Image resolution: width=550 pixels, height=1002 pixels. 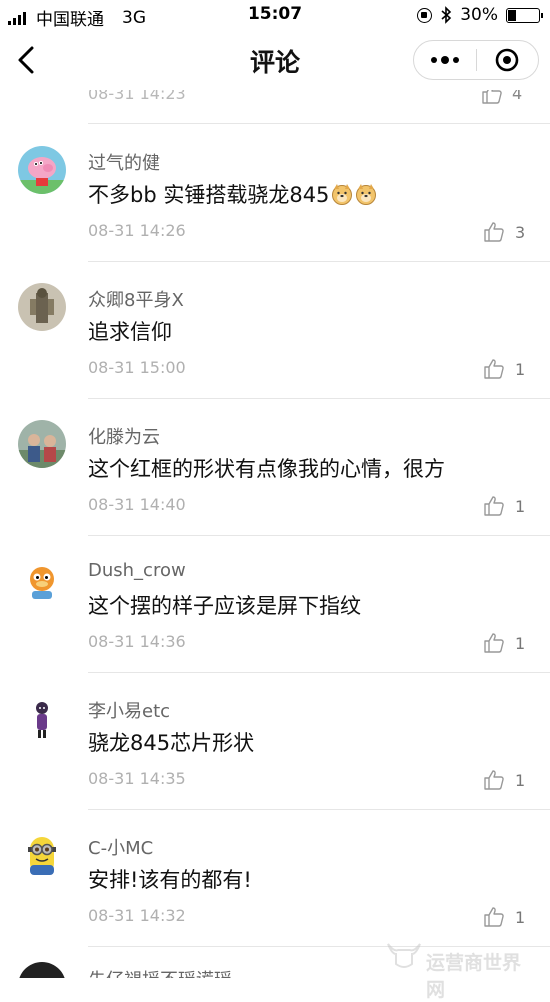 I want to click on status-bar: 中国联通 3G 15:07 30%, so click(x=275, y=15).